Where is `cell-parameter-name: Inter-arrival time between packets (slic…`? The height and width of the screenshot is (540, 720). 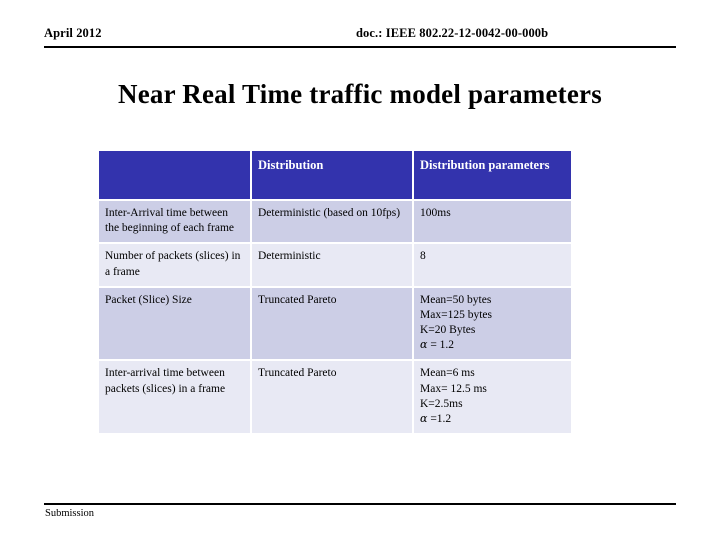
cell-parameter-name: Inter-arrival time between packets (slic… is located at coordinates (174, 397).